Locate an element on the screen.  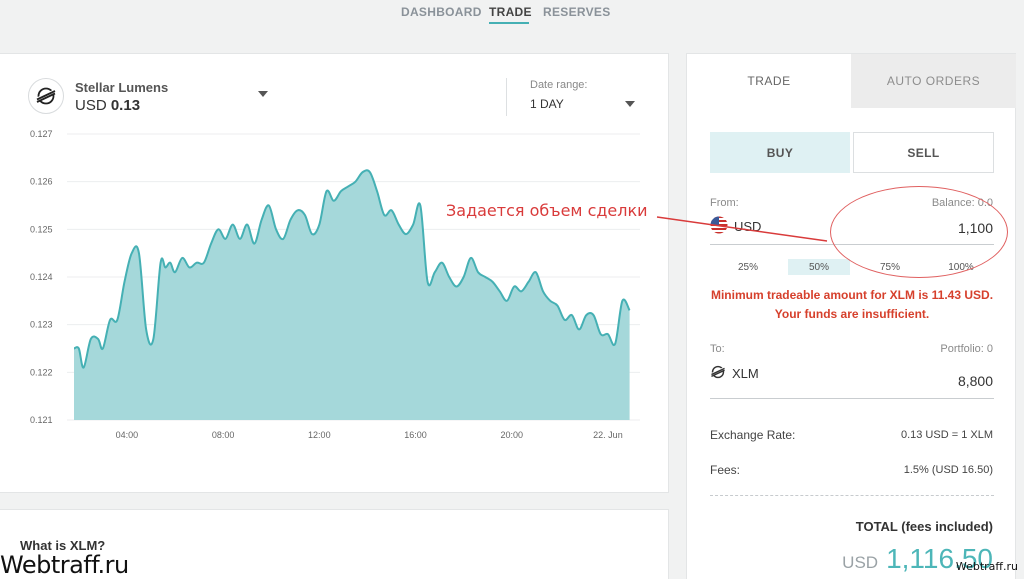
exchange-rate-label: Exchange Rate: is located at coordinates (753, 435).